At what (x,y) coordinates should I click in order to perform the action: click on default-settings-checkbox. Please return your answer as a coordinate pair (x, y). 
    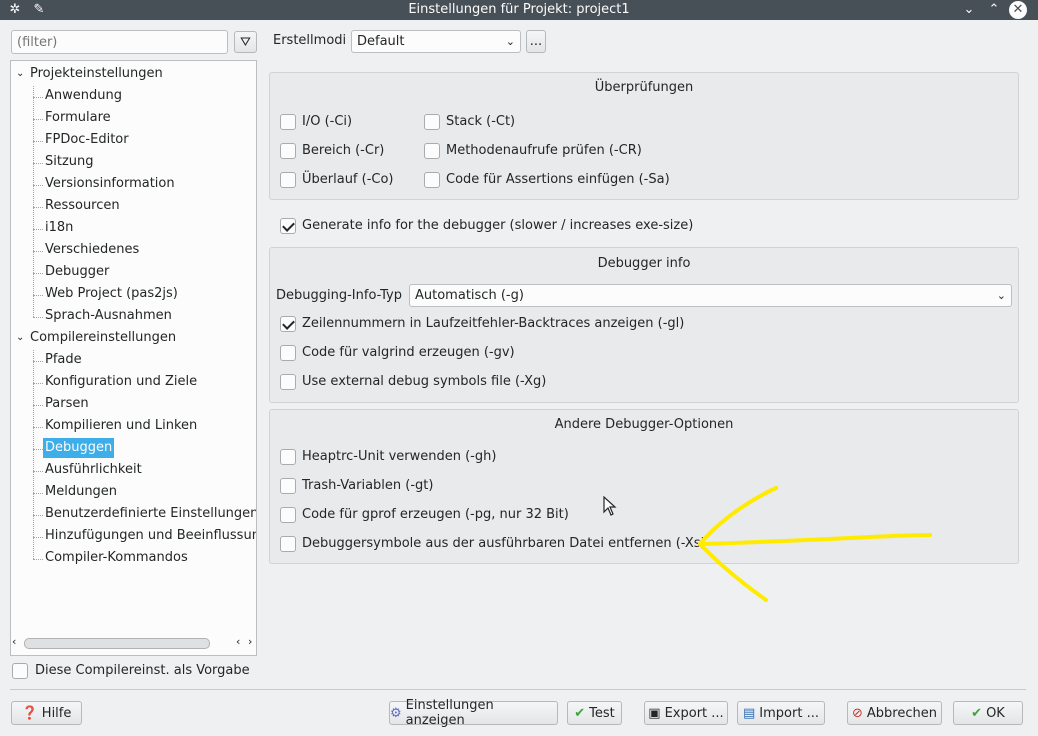
    Looking at the image, I should click on (20, 671).